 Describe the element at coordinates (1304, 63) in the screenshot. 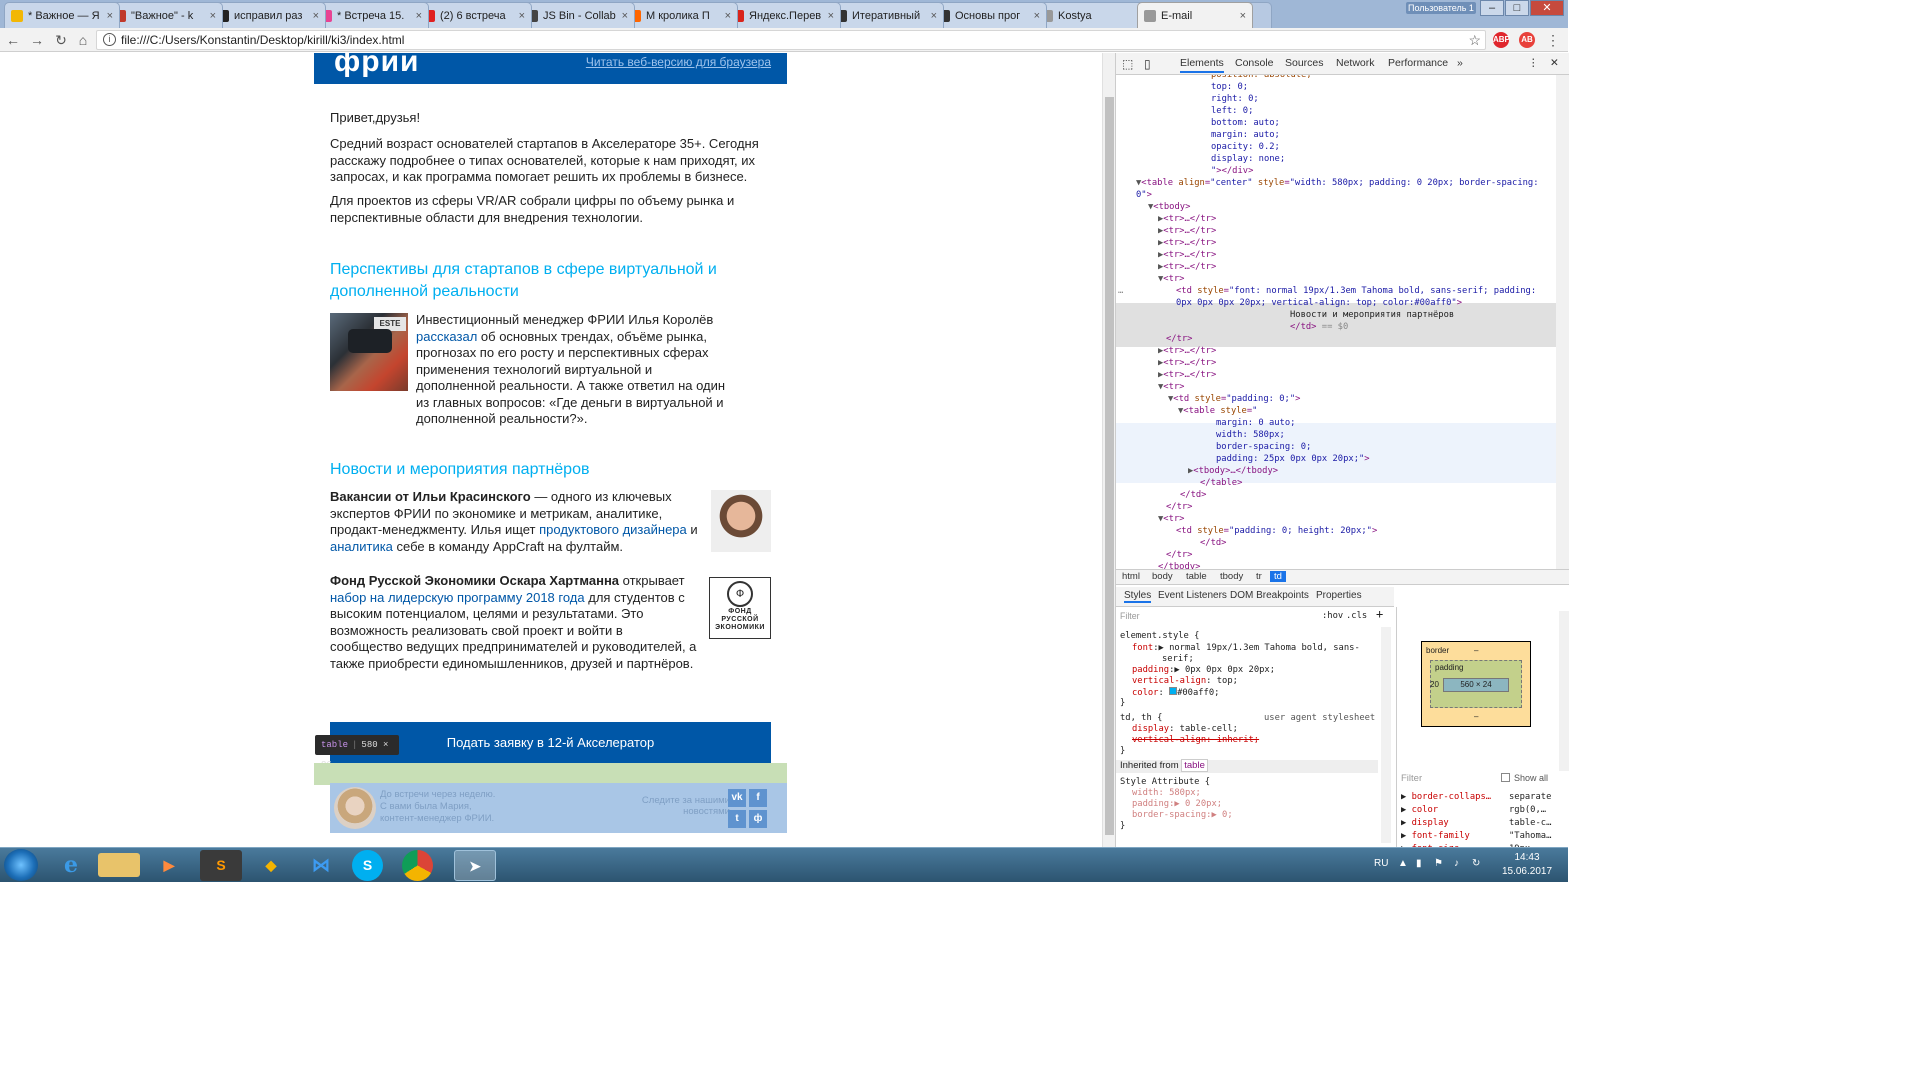

I see `tab-sources: Sources` at that location.